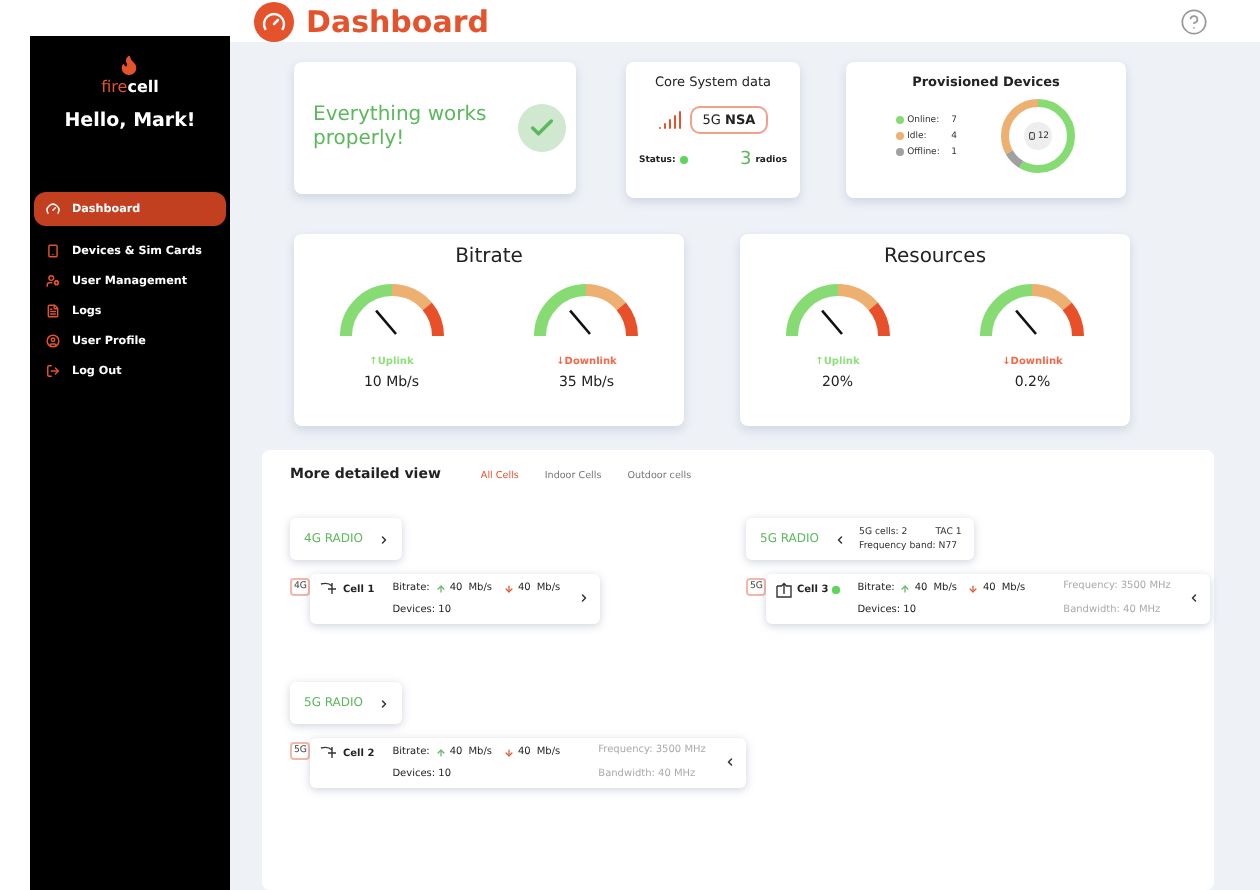 This screenshot has width=1260, height=890. I want to click on gauge-icon, so click(53, 209).